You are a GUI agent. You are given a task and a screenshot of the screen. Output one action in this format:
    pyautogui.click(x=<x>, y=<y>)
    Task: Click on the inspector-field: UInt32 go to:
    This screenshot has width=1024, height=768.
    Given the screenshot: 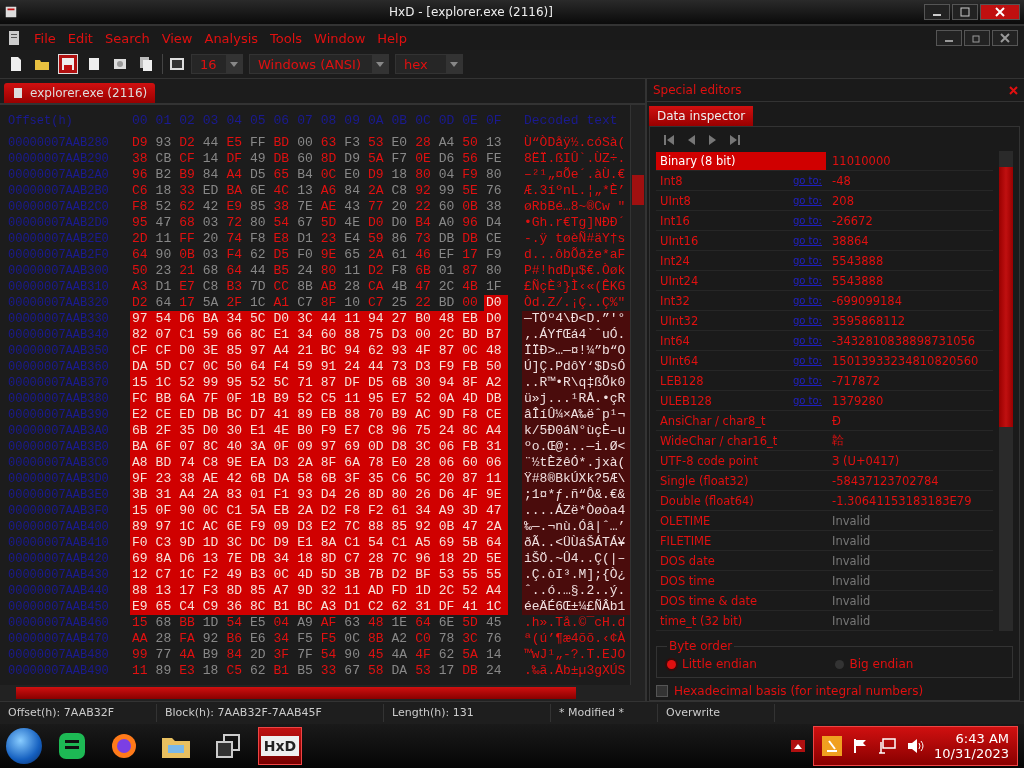 What is the action you would take?
    pyautogui.click(x=741, y=320)
    